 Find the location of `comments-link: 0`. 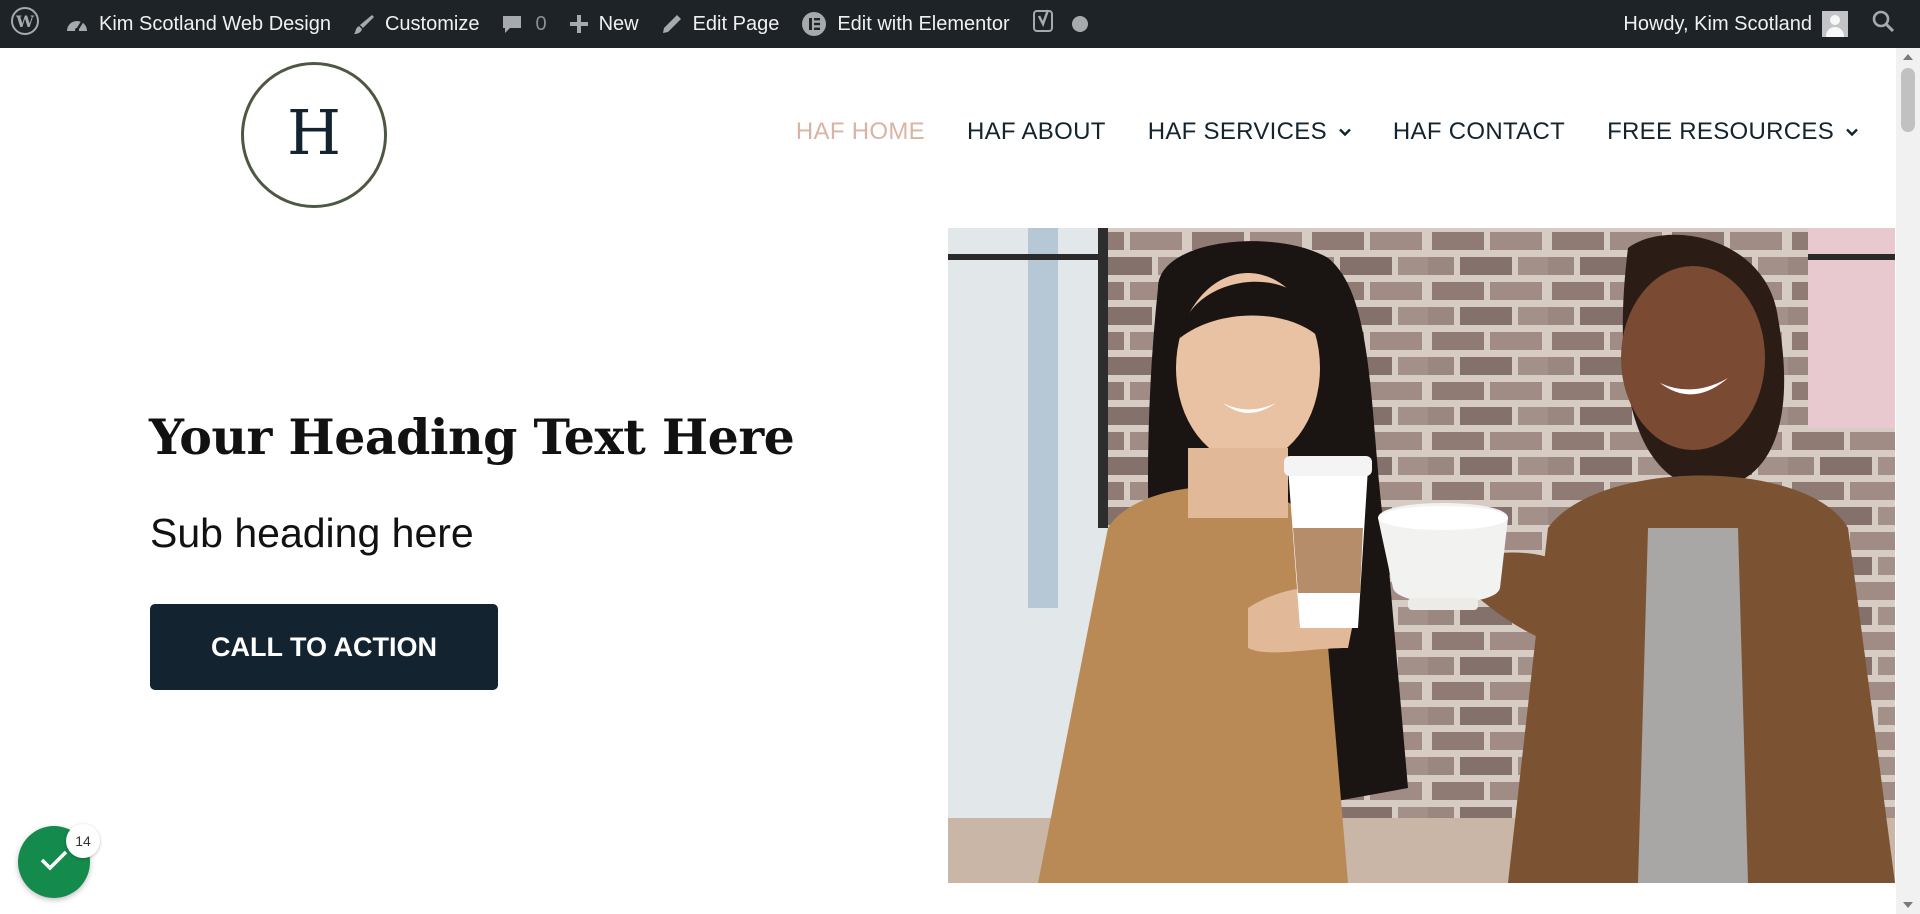

comments-link: 0 is located at coordinates (523, 24).